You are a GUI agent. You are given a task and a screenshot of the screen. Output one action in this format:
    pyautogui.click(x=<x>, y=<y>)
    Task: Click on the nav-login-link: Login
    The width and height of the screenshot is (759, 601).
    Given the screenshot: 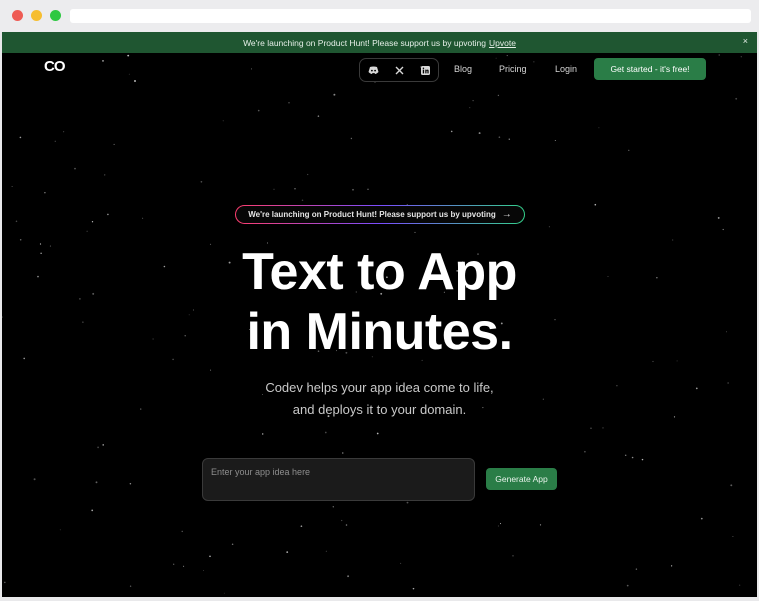 What is the action you would take?
    pyautogui.click(x=566, y=69)
    